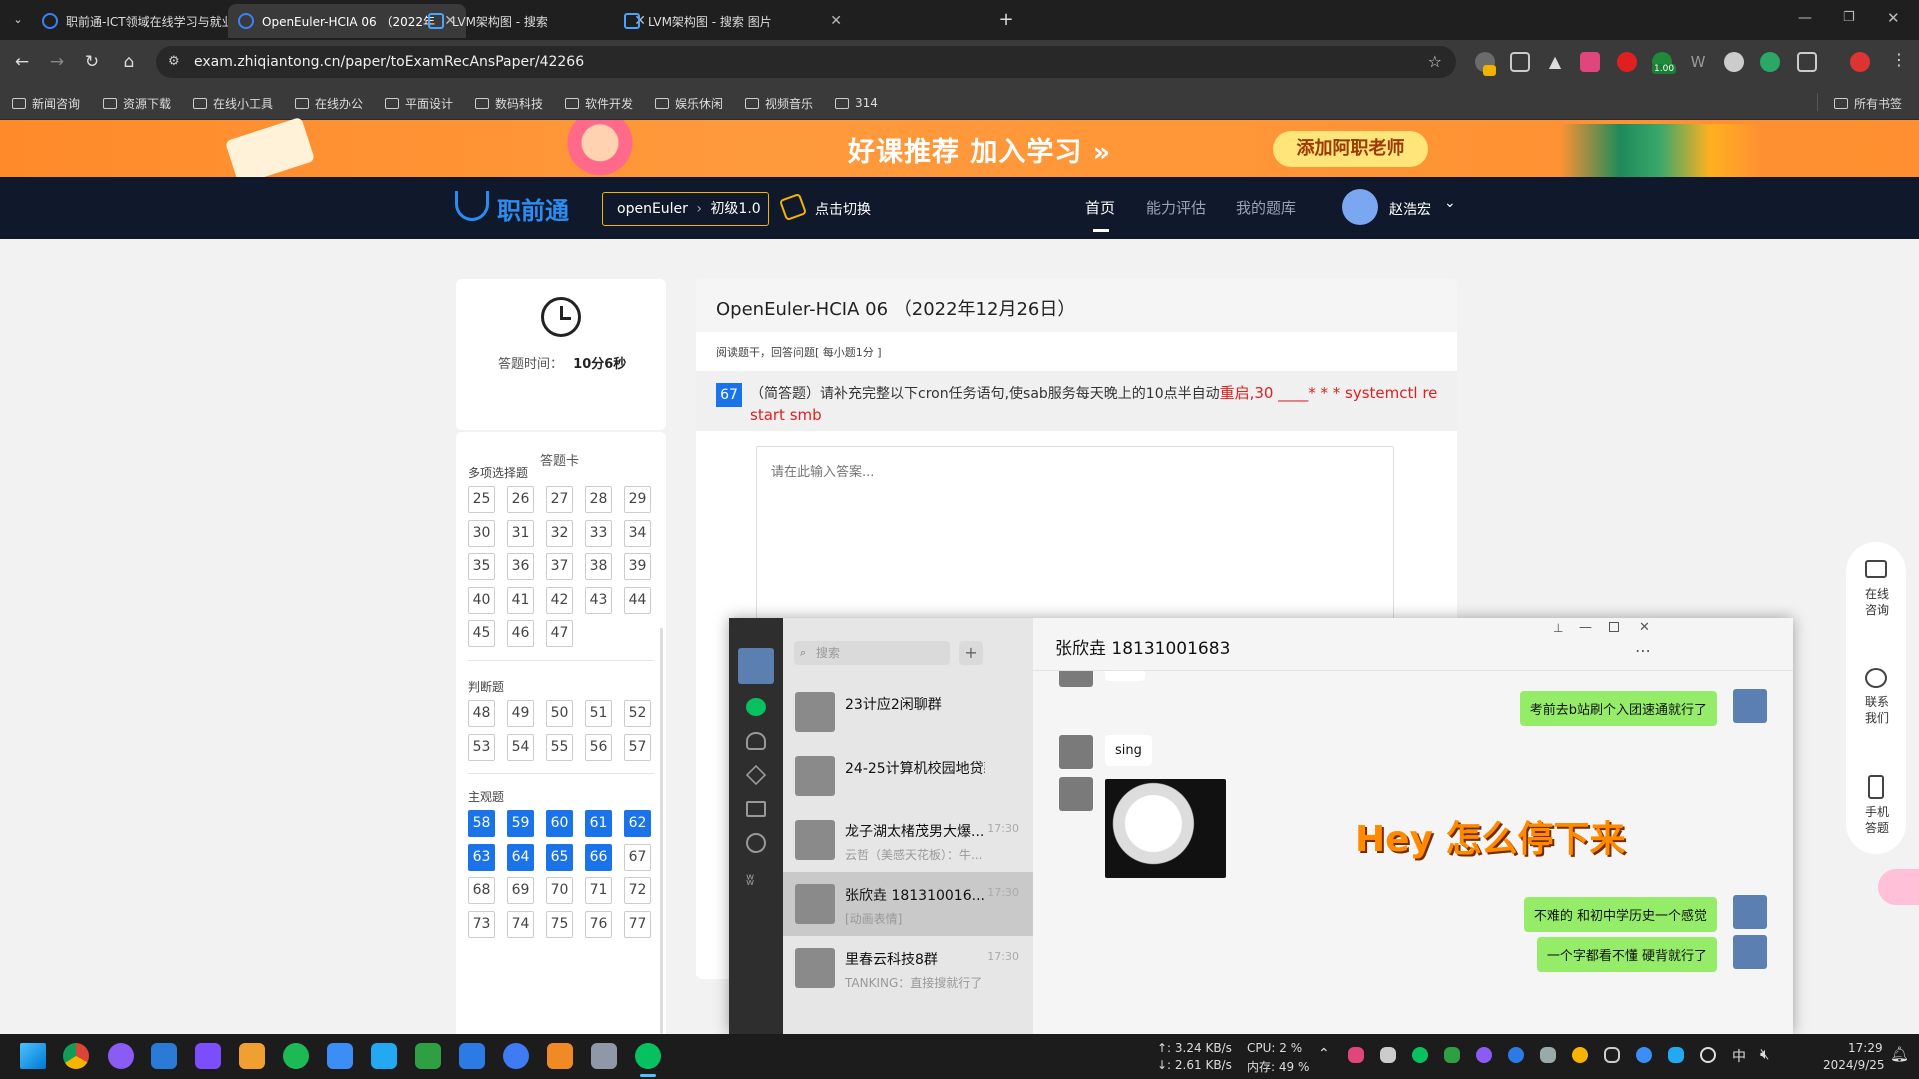 Image resolution: width=1919 pixels, height=1079 pixels. I want to click on chevron-down-icon: ⌄, so click(1450, 203).